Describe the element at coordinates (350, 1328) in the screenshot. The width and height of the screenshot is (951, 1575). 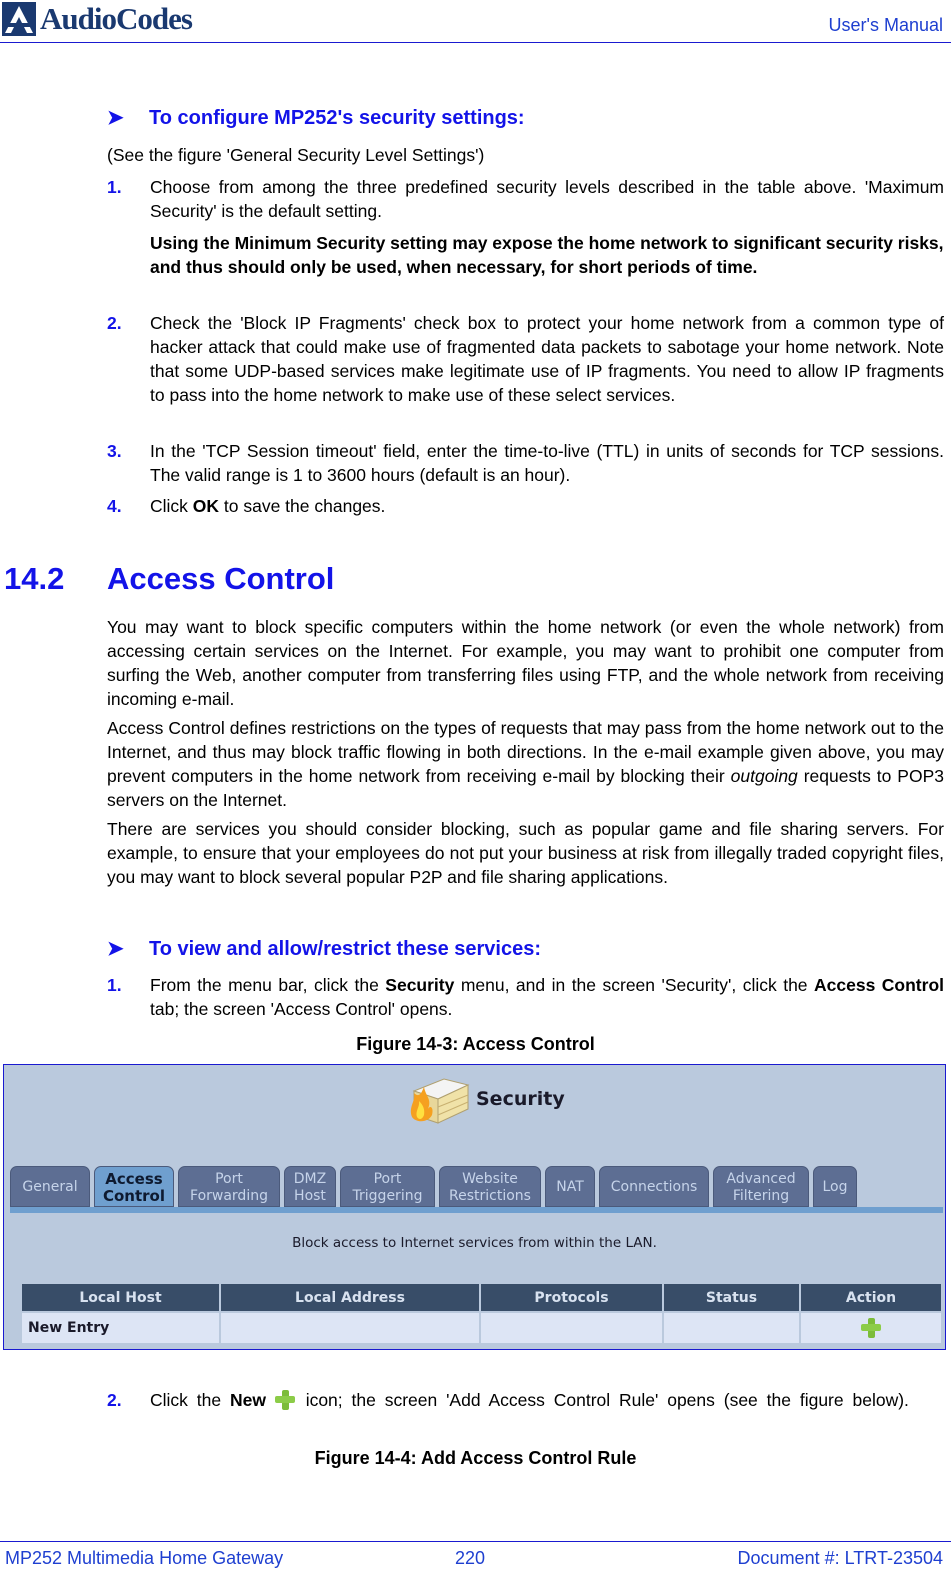
I see `cell-local-address` at that location.